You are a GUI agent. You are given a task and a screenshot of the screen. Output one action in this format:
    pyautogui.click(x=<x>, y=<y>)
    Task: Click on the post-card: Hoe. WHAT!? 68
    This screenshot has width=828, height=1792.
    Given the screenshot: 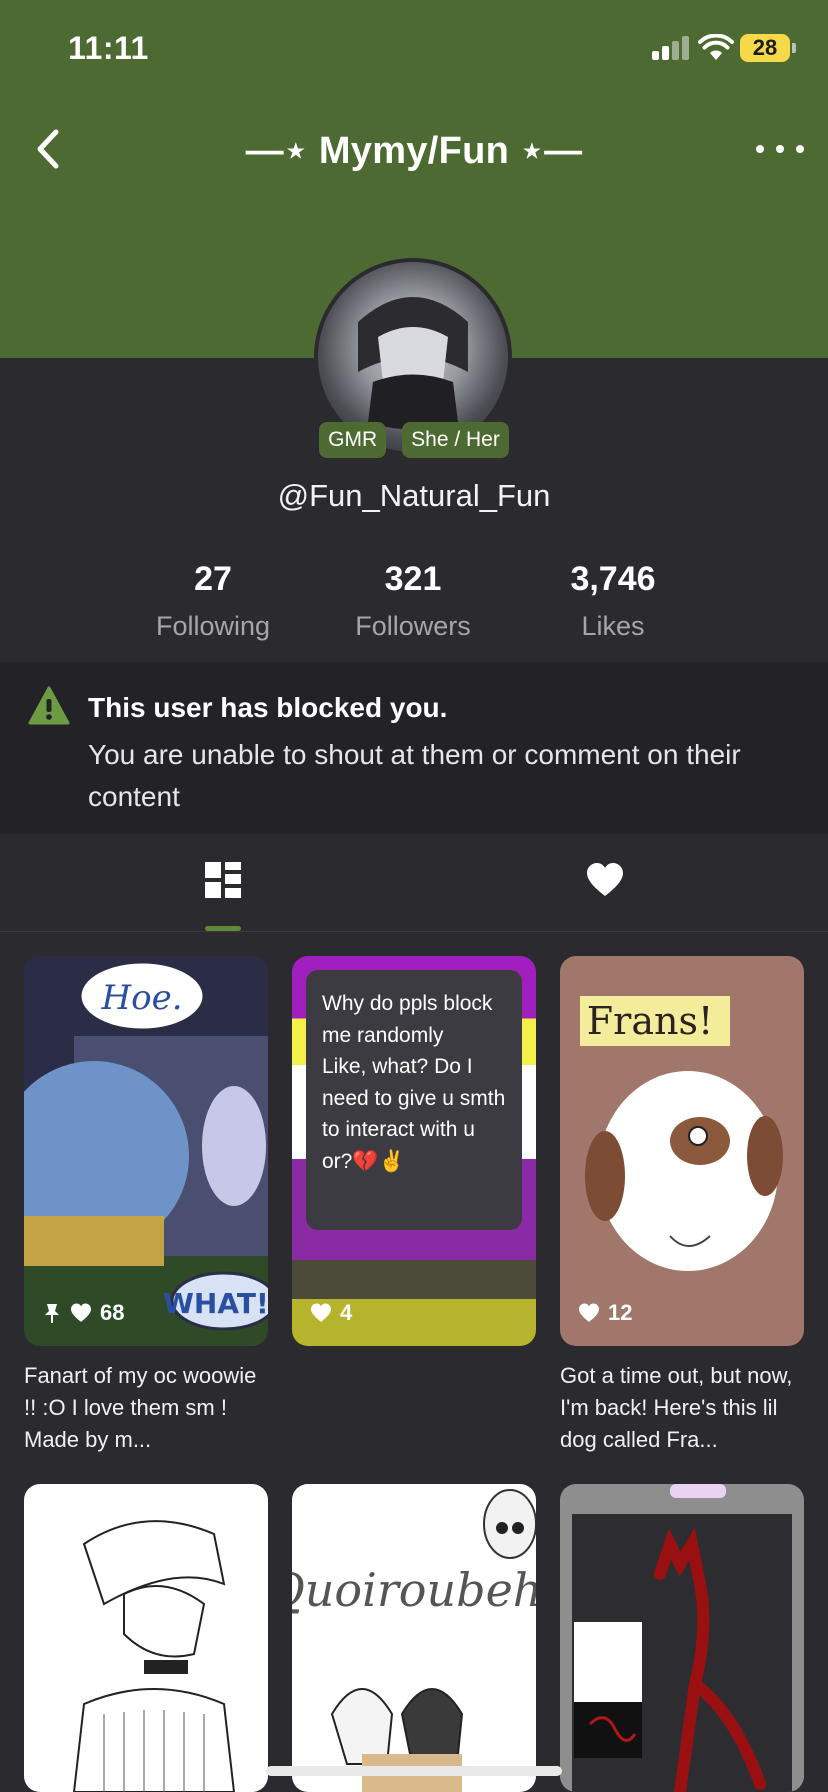 What is the action you would take?
    pyautogui.click(x=146, y=1151)
    